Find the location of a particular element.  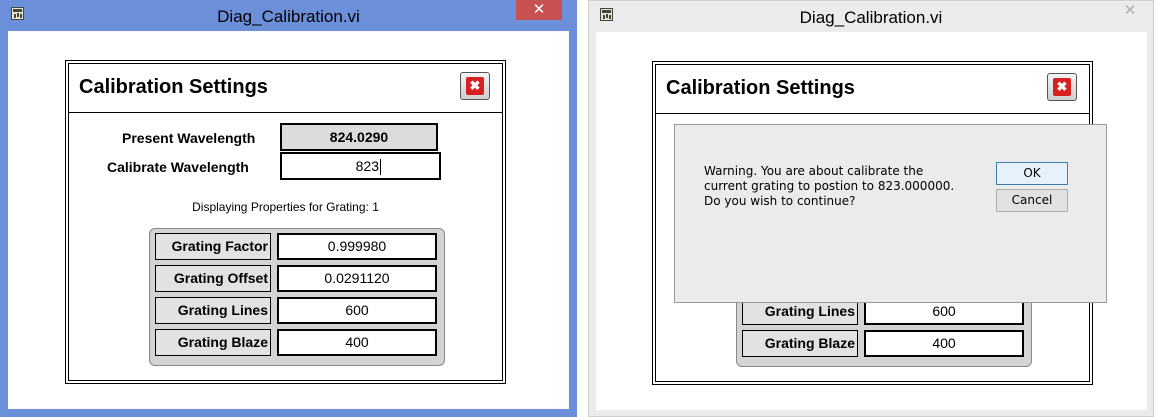

text-caret is located at coordinates (380, 167).